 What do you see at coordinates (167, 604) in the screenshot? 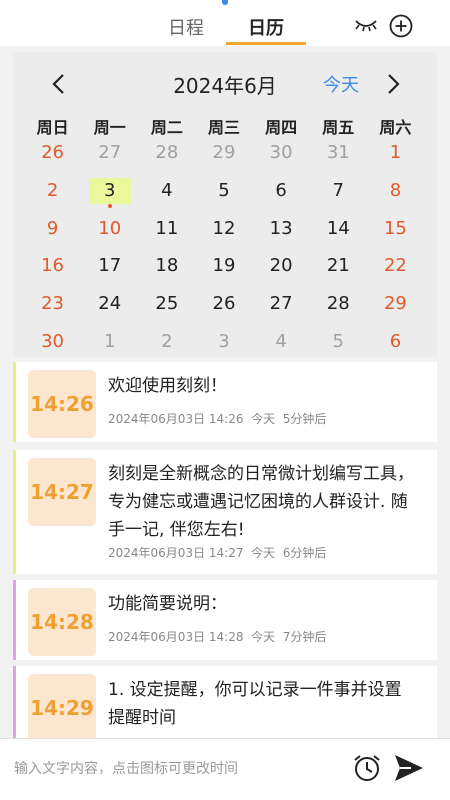
I see `event-text: 功能简要说明：` at bounding box center [167, 604].